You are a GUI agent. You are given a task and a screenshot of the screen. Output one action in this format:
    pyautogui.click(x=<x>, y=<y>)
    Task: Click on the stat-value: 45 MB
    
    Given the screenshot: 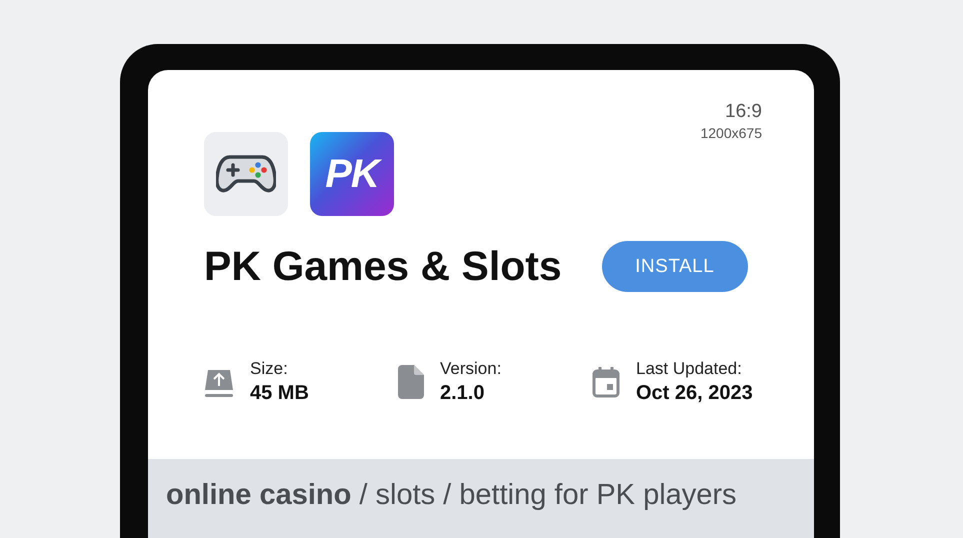 What is the action you would take?
    pyautogui.click(x=279, y=393)
    